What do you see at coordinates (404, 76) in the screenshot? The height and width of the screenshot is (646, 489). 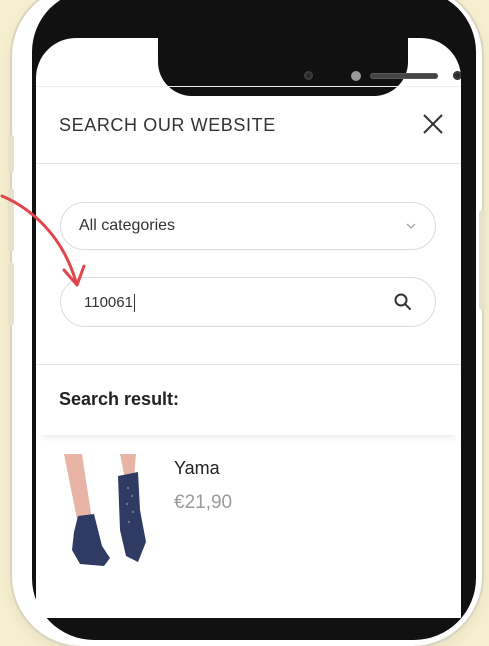 I see `speaker-grille` at bounding box center [404, 76].